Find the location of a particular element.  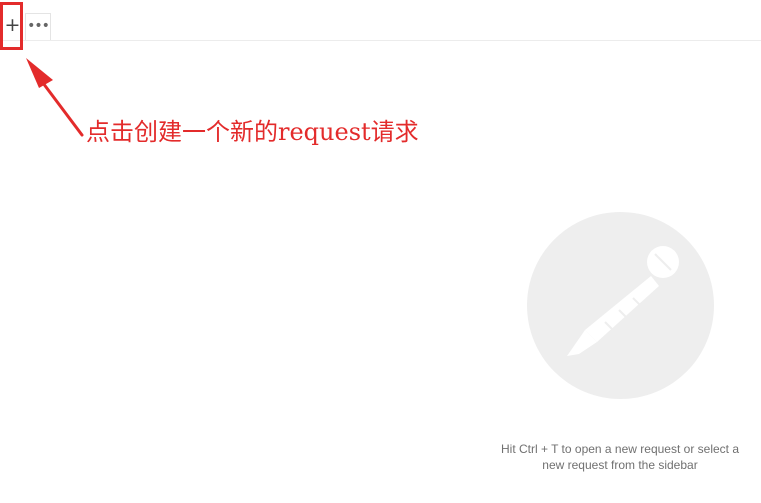

hint-line-2: new request from the sidebar is located at coordinates (620, 465).